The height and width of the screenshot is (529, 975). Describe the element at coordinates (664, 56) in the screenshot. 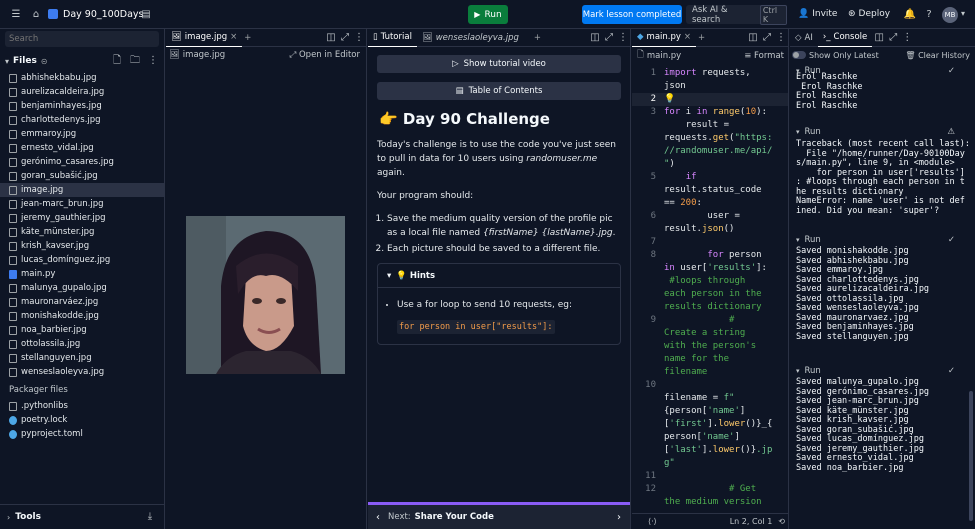

I see `file-breadcrumb: main.py` at that location.